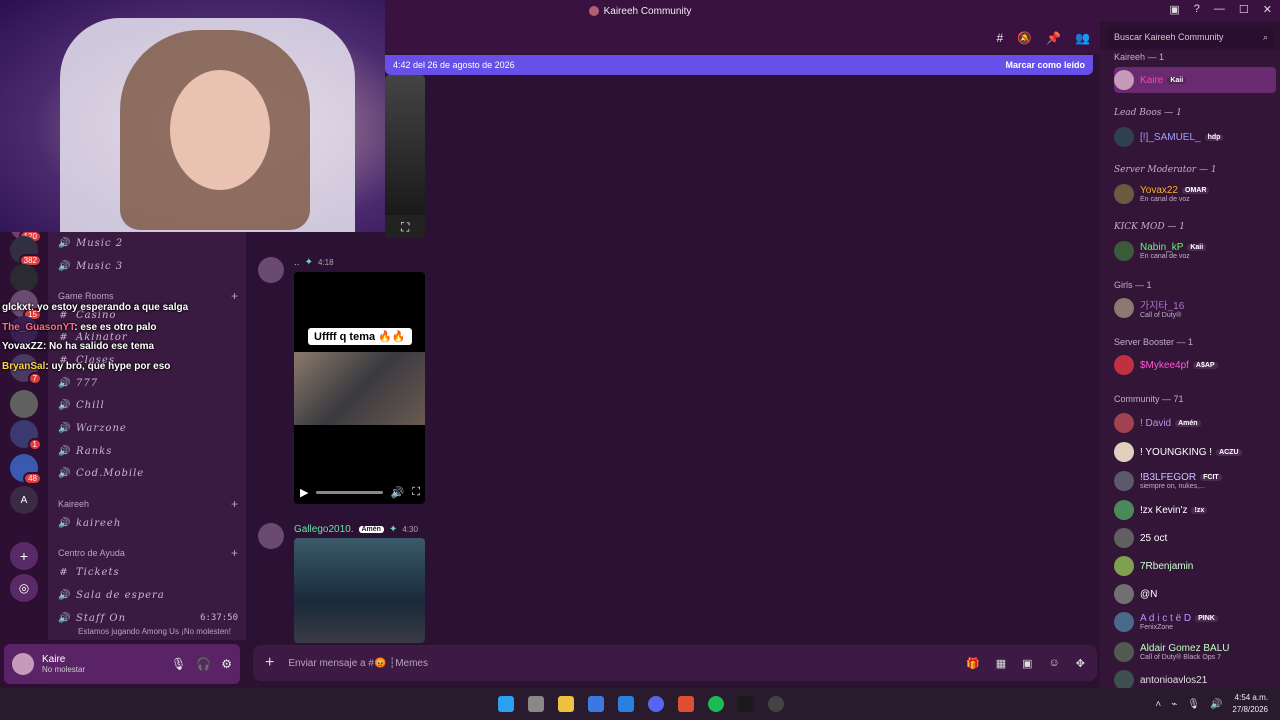  I want to click on brave-icon, so click(686, 704).